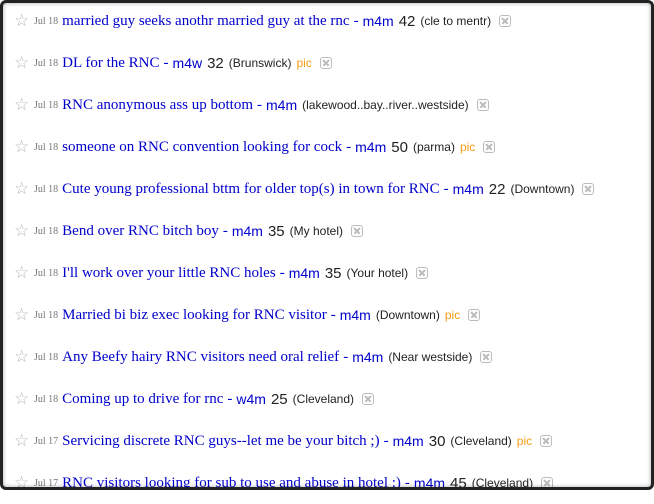 Image resolution: width=654 pixels, height=504 pixels. Describe the element at coordinates (260, 63) in the screenshot. I see `posting-location: (Brunswick)` at that location.